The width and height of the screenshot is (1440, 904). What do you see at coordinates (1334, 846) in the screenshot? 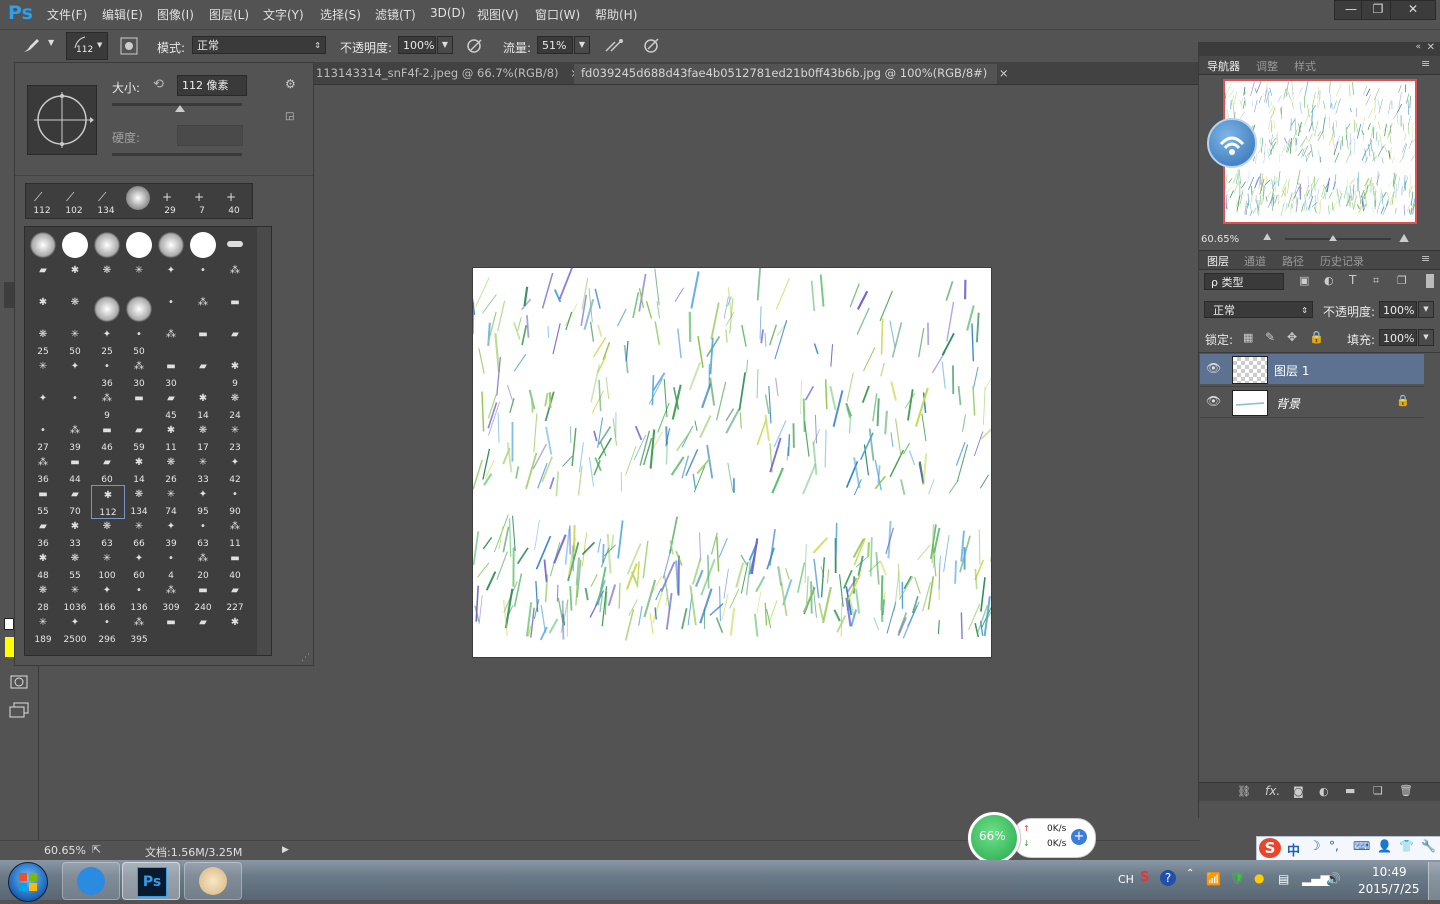
I see `punctuation-icon: °,` at bounding box center [1334, 846].